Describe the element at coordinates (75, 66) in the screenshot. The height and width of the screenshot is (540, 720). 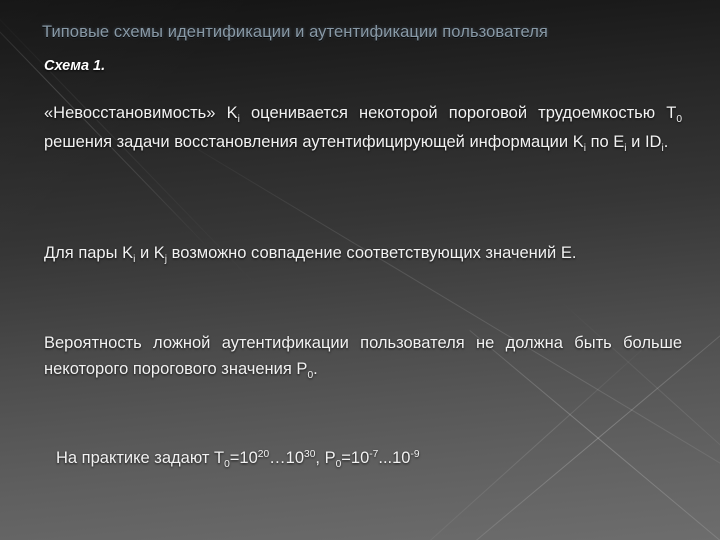
I see `scheme-subheading: Схема 1.` at that location.